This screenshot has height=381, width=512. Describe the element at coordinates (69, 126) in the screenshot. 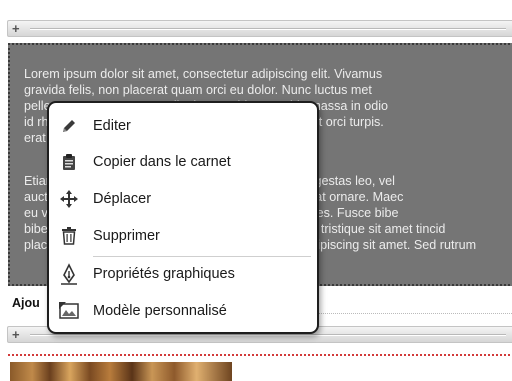

I see `pencil-icon` at that location.